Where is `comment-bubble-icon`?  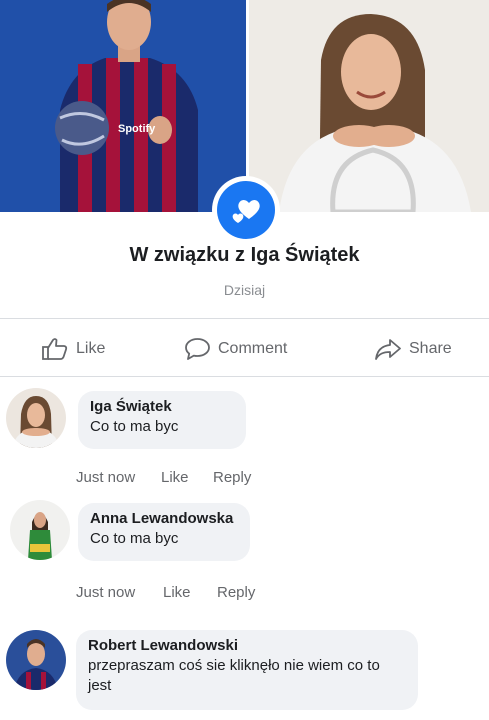
comment-bubble-icon is located at coordinates (197, 349).